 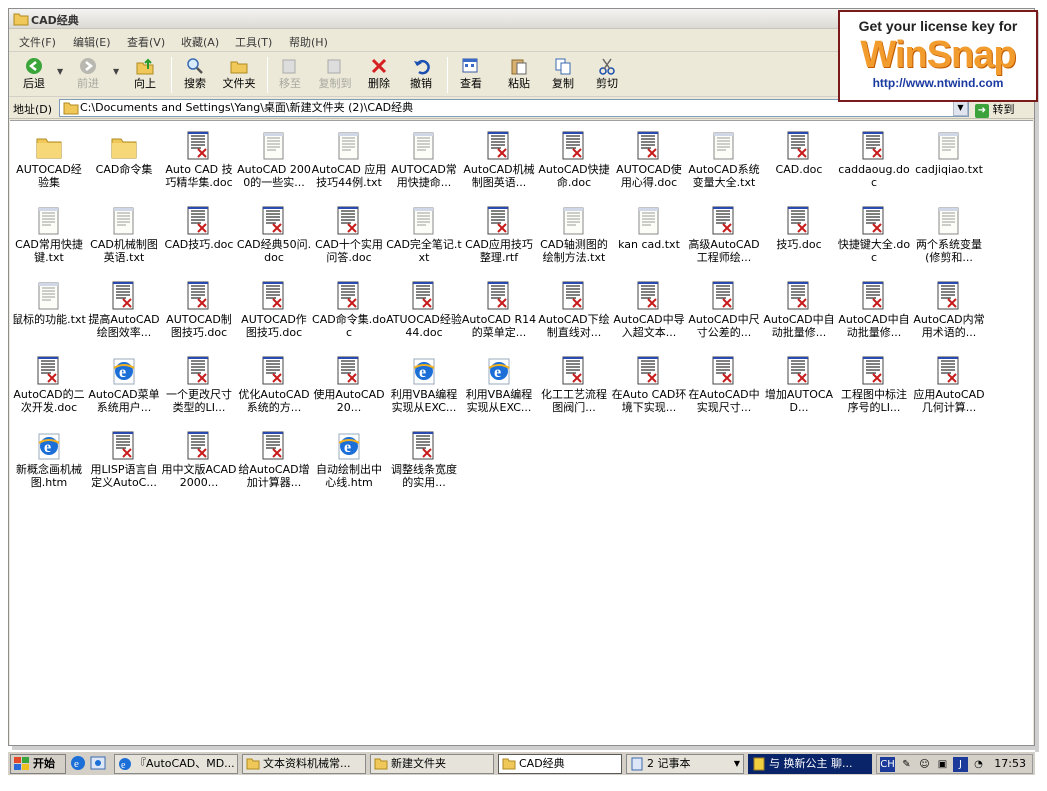 What do you see at coordinates (424, 240) in the screenshot?
I see `file-item: CAD完全笔记.txt` at bounding box center [424, 240].